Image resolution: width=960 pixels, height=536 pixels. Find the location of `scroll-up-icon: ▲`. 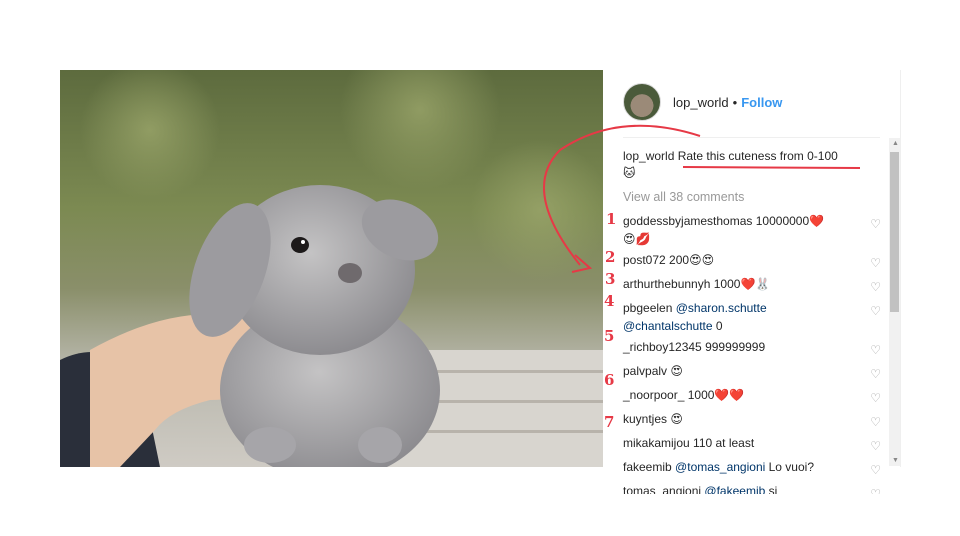

scroll-up-icon: ▲ is located at coordinates (895, 143).